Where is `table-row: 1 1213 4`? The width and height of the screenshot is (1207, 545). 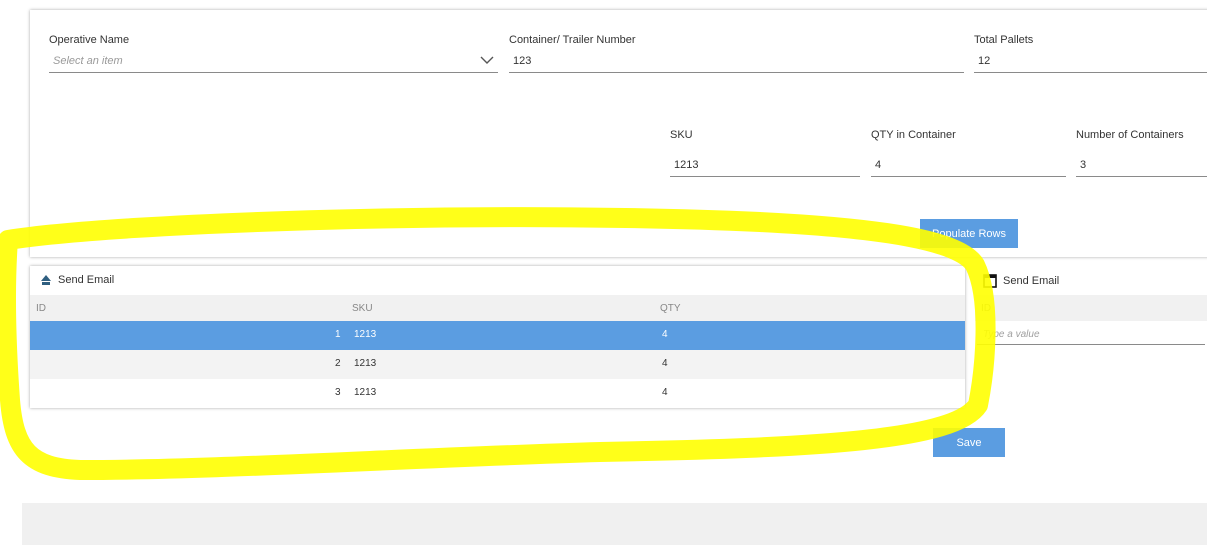 table-row: 1 1213 4 is located at coordinates (497, 335).